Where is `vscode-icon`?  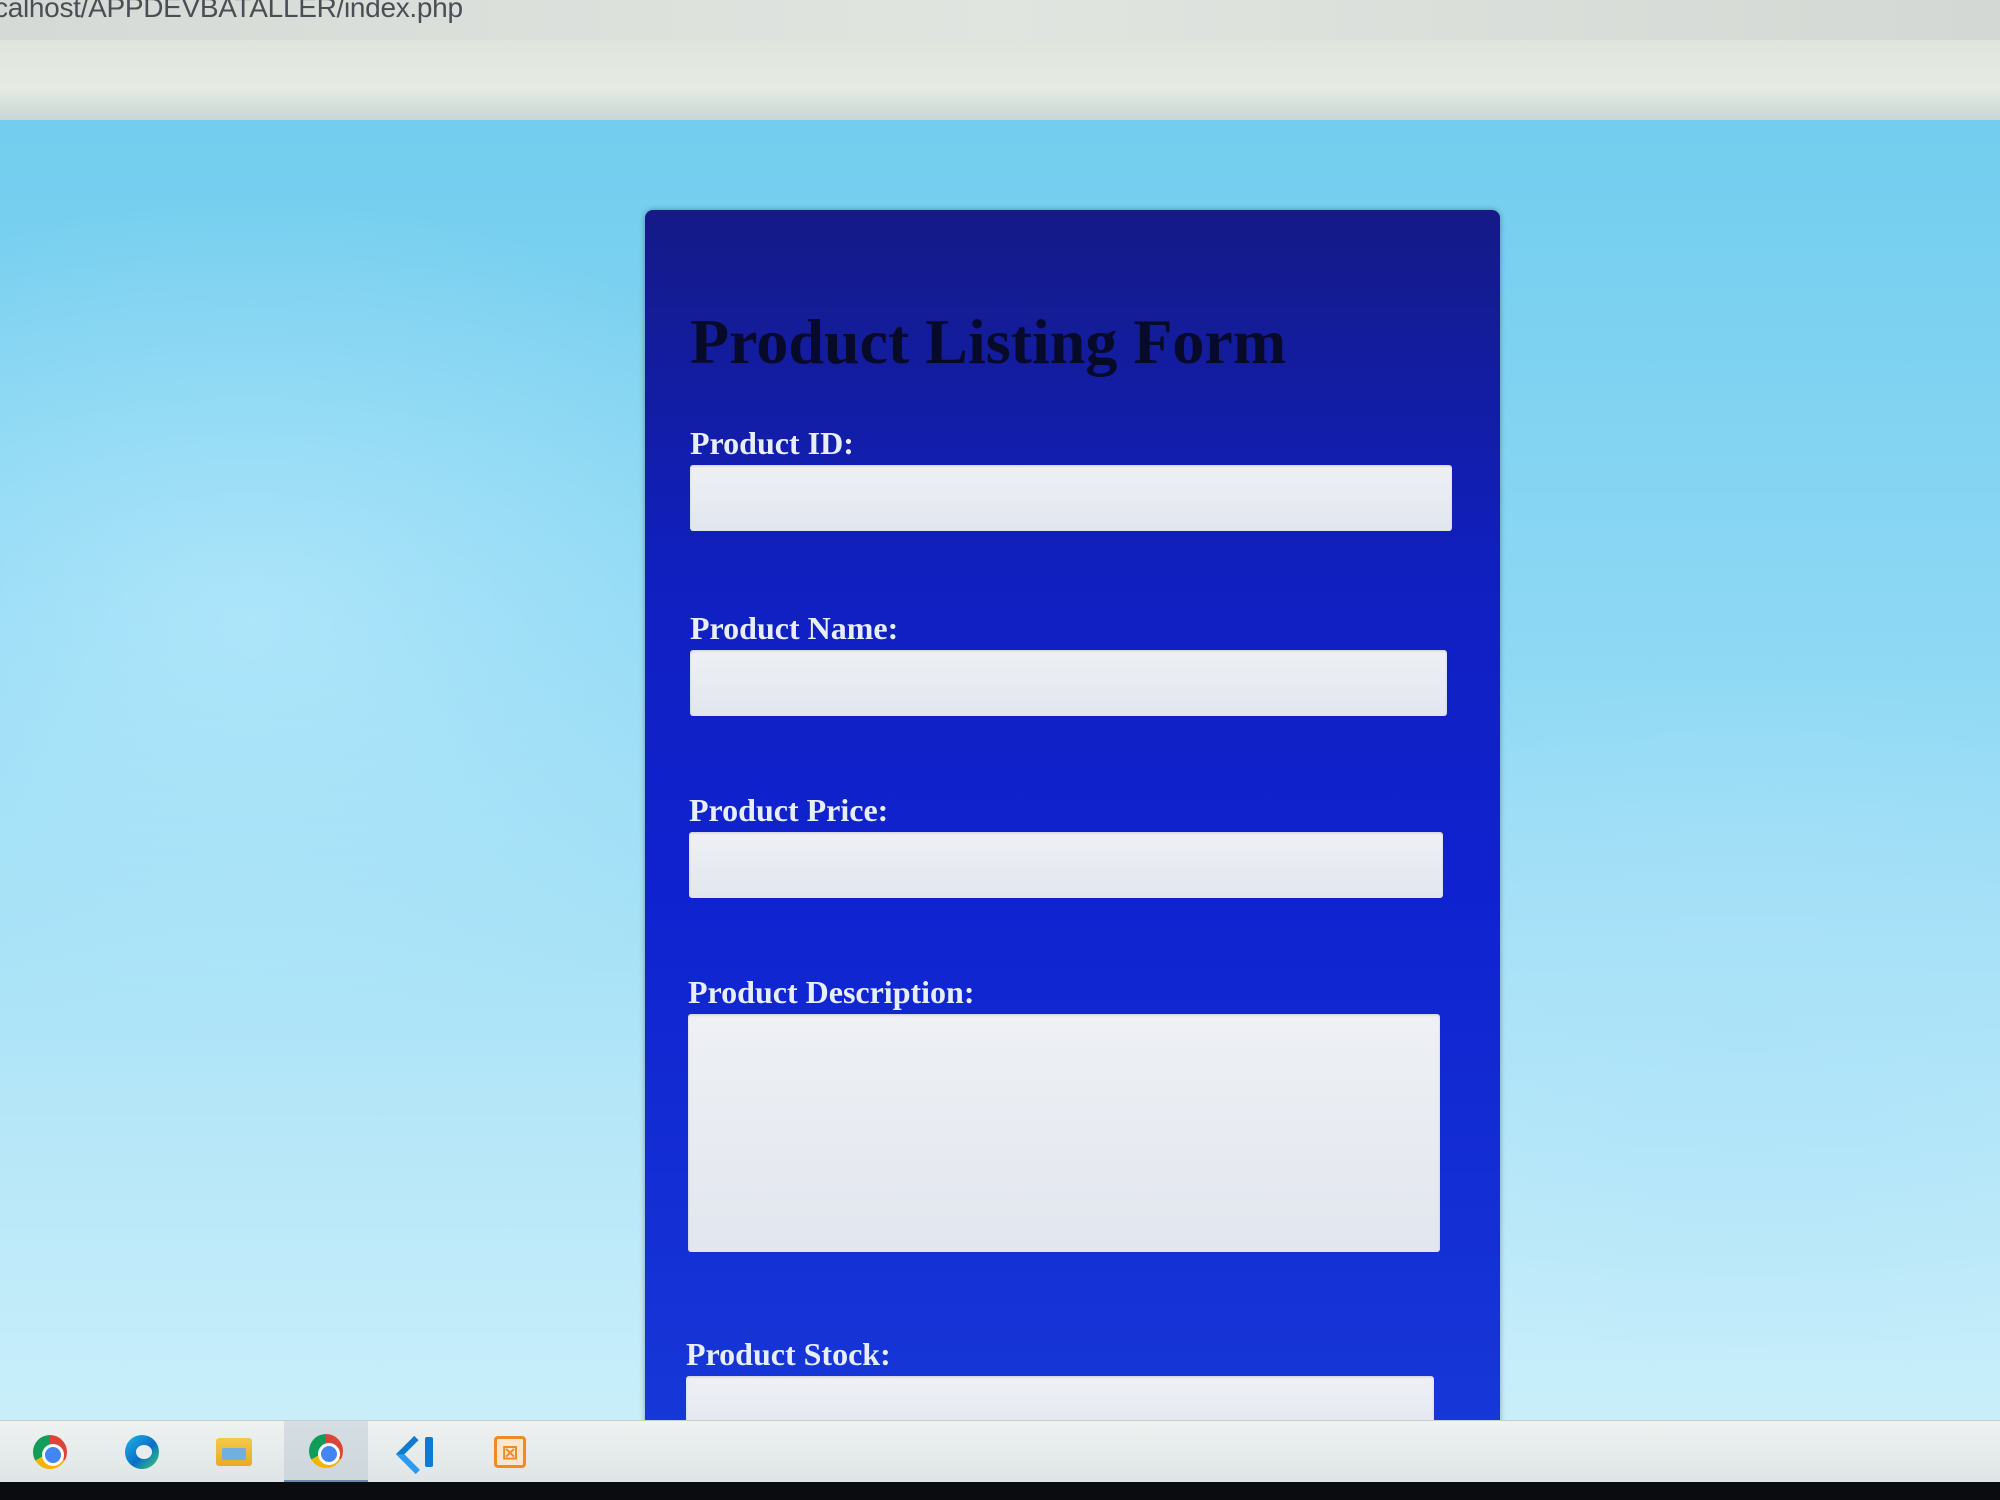
vscode-icon is located at coordinates (418, 1452).